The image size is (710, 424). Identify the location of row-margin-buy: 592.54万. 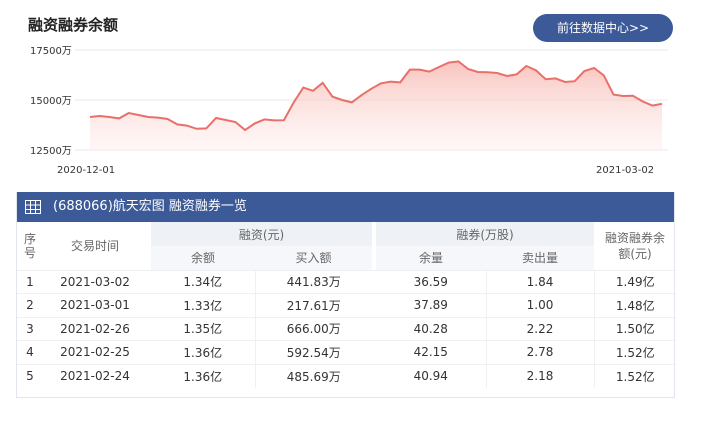
(313, 352).